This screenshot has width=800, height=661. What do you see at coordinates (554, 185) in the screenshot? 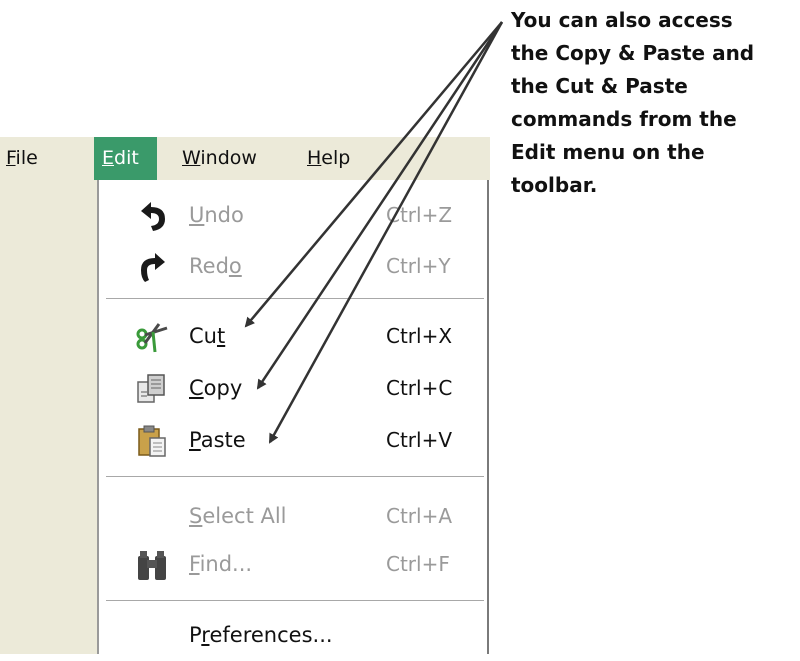
I see `callout-line: toolbar.` at bounding box center [554, 185].